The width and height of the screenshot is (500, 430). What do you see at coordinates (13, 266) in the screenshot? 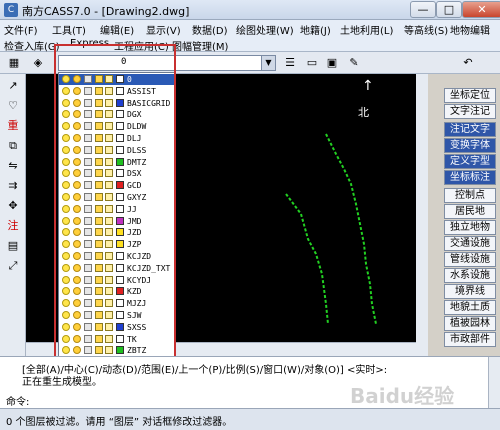
I see `scale-icon: ⤢` at bounding box center [13, 266].